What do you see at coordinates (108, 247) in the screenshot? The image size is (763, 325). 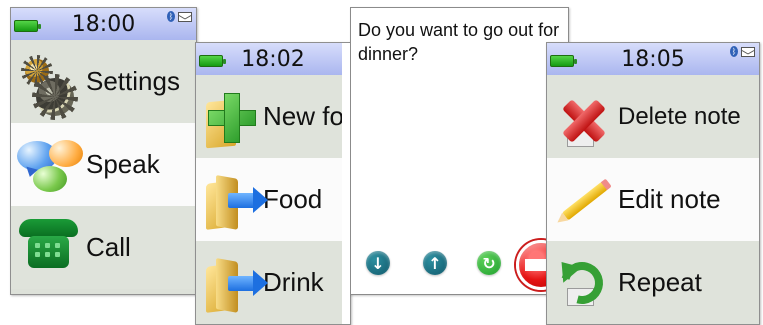 I see `menu-label: Call` at bounding box center [108, 247].